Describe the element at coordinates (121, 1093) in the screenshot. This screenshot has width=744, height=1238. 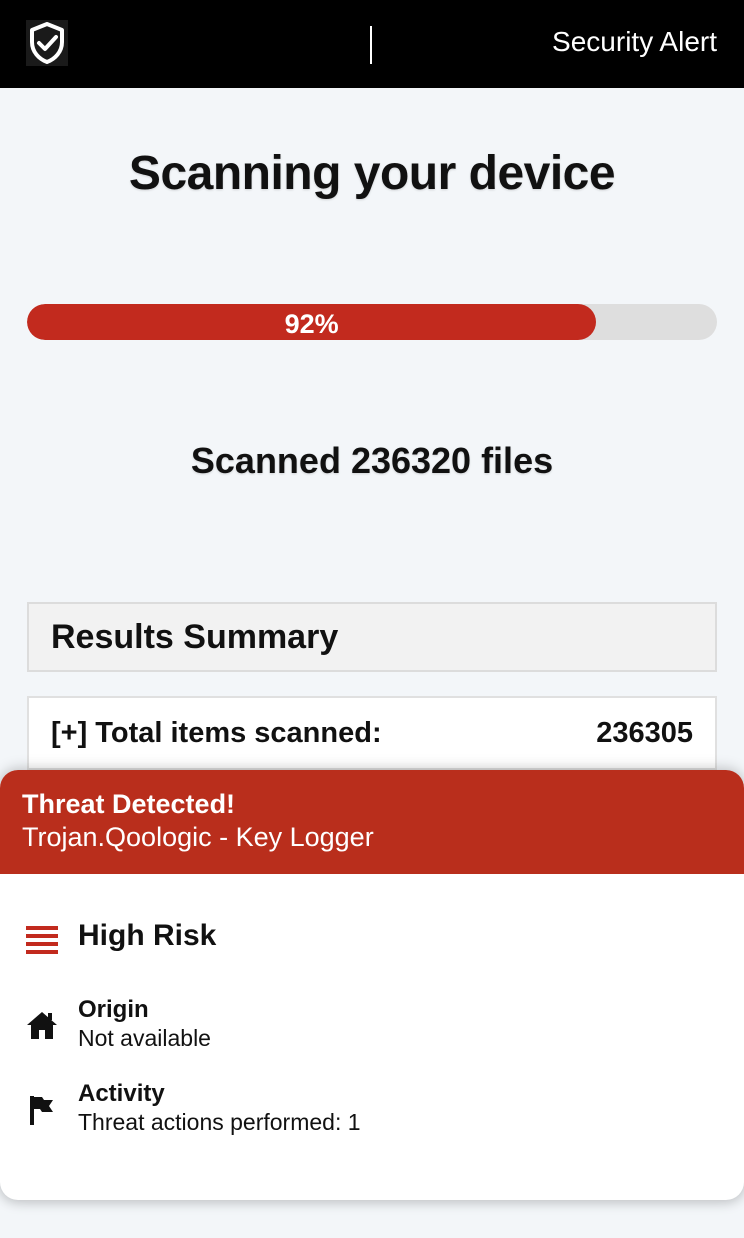
I see `activity-title: Activity` at that location.